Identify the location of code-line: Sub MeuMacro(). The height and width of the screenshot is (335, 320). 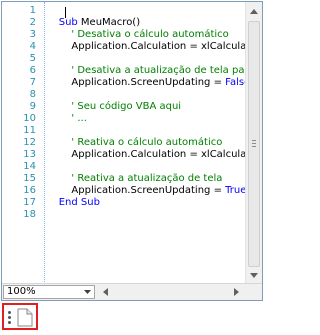
(93, 23).